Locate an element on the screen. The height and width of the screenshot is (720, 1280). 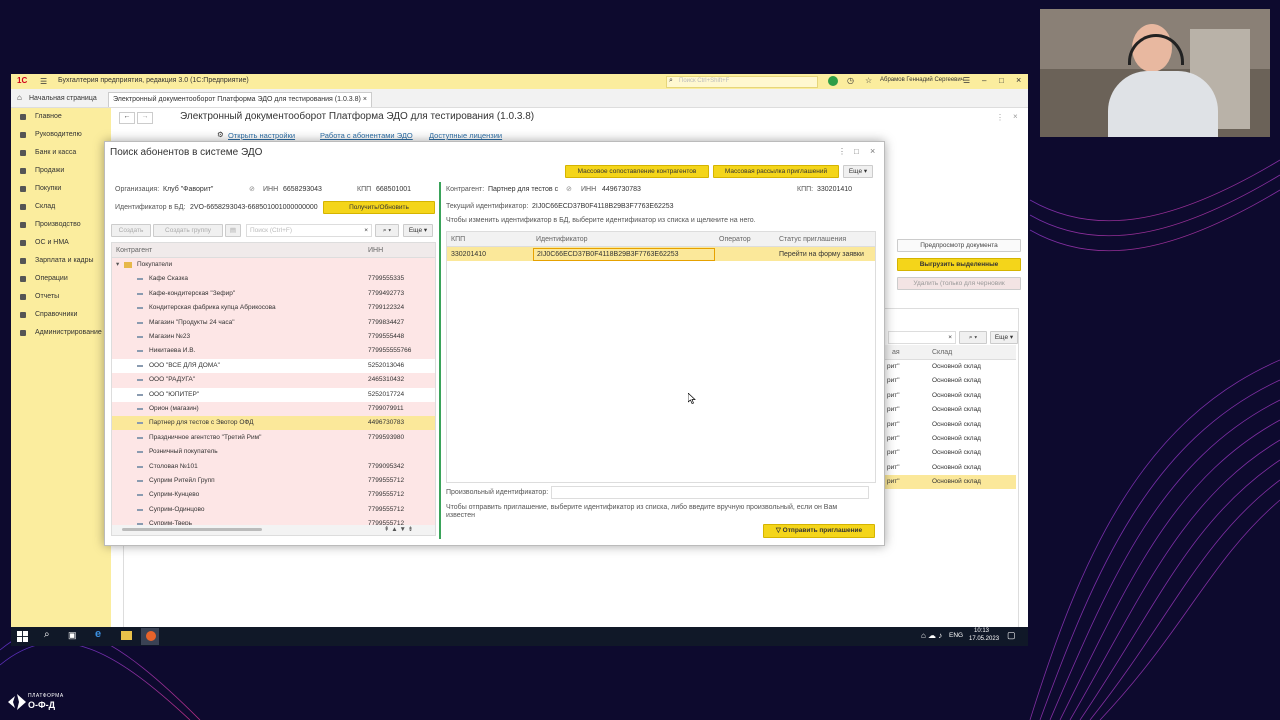
tab-home: Начальная страница is located at coordinates (63, 99).